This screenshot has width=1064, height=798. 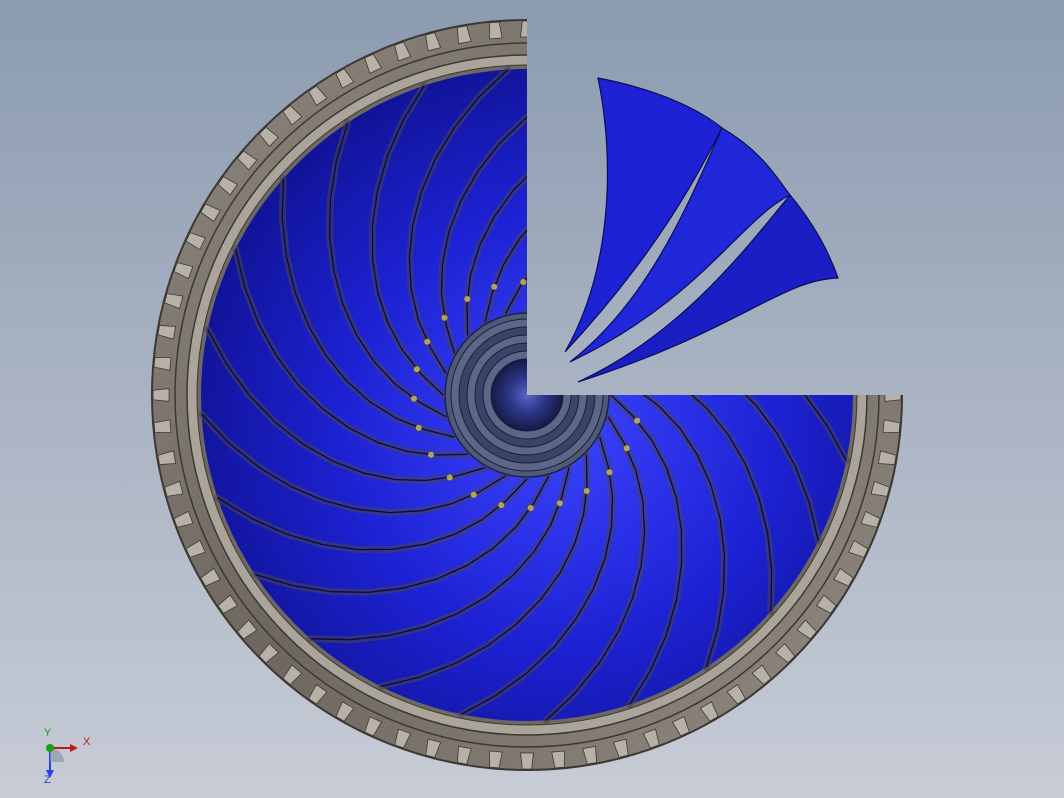 I want to click on axis-triad: X Y Z, so click(x=65, y=760).